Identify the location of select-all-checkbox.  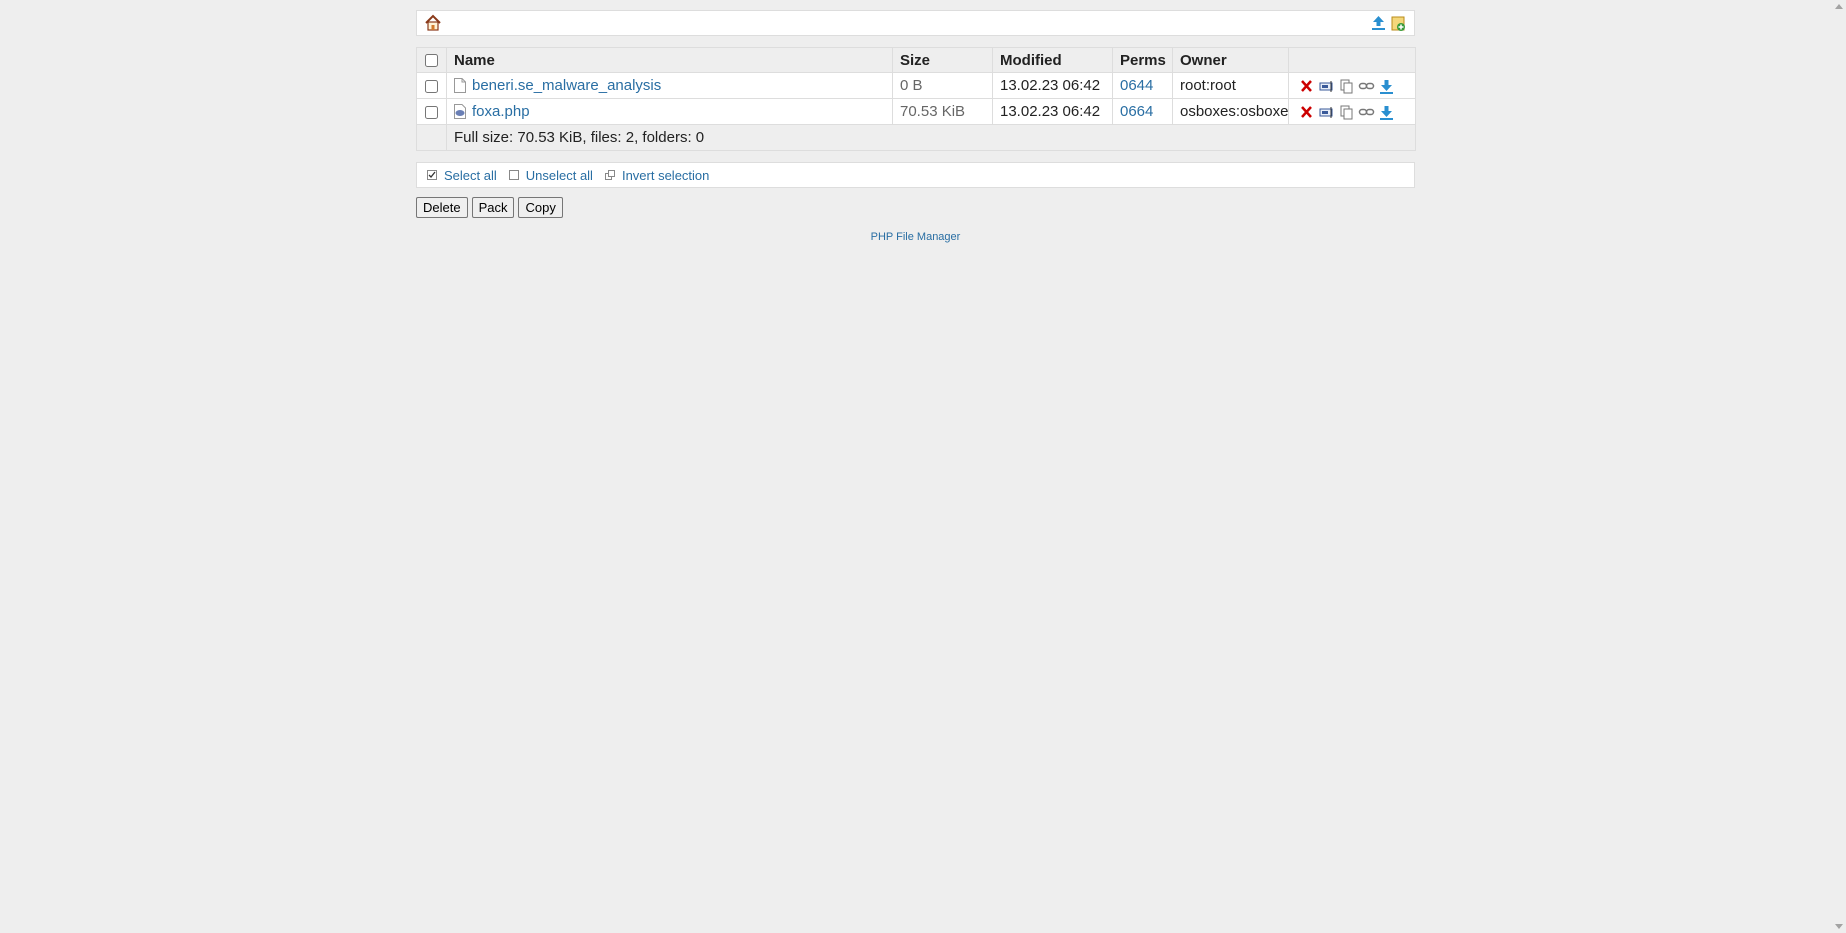
(431, 61).